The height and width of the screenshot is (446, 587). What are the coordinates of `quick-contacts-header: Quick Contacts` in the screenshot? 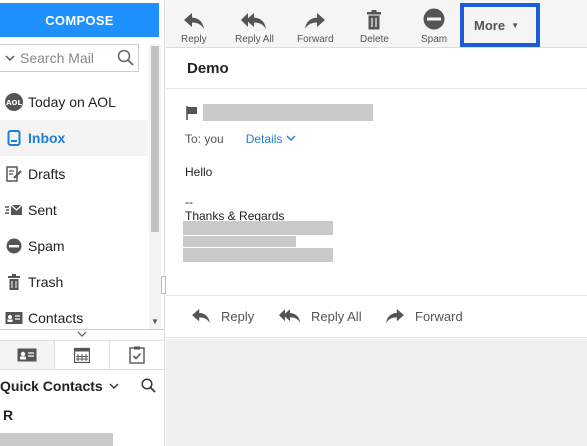 It's located at (82, 386).